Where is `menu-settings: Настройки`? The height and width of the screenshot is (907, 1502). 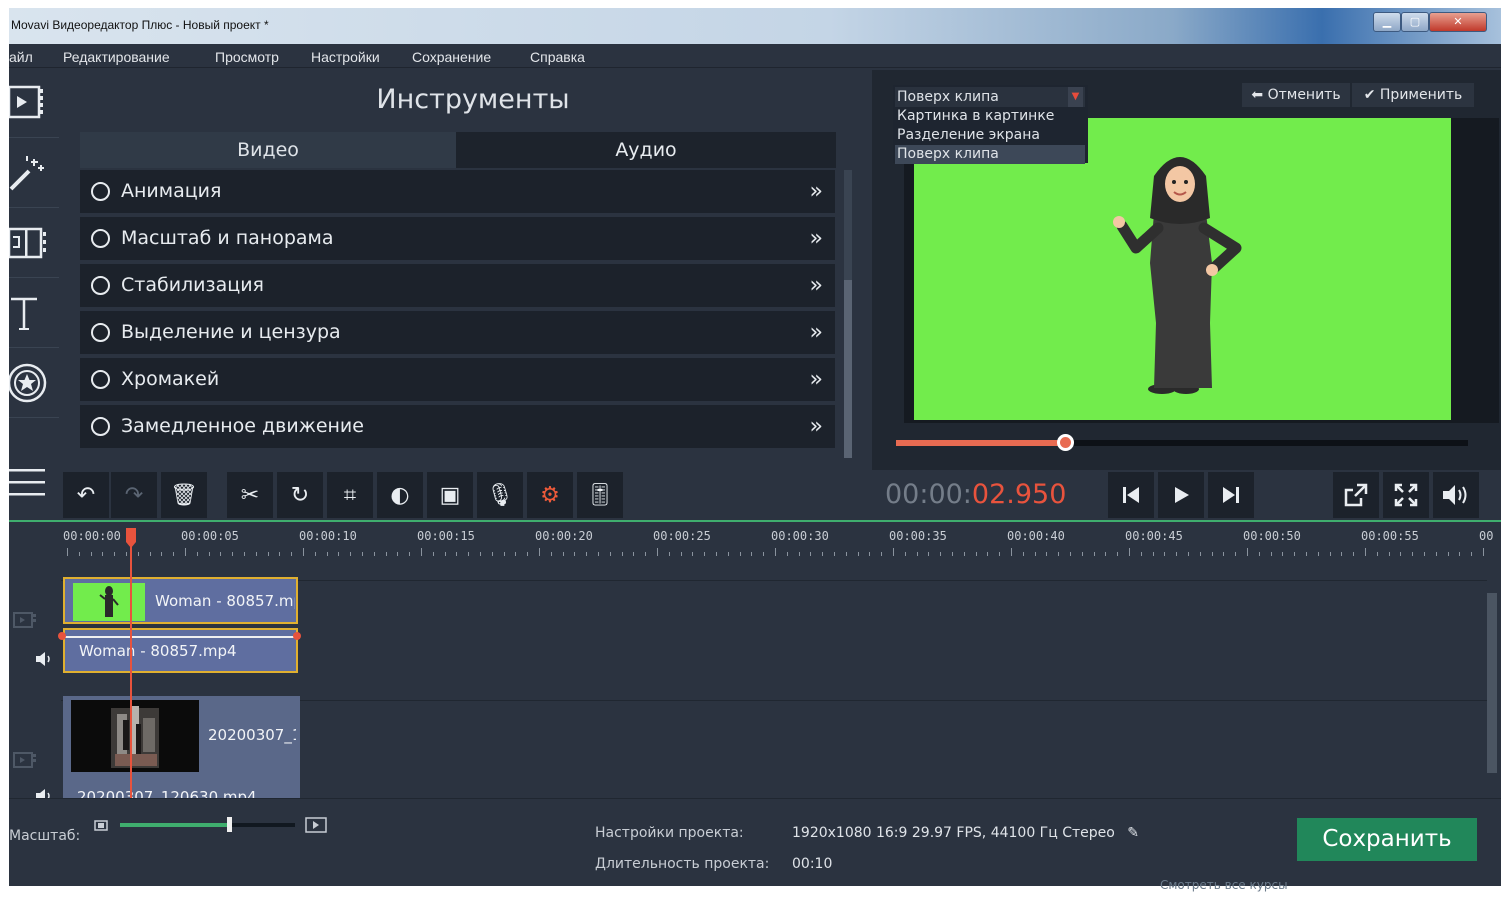
menu-settings: Настройки is located at coordinates (345, 57).